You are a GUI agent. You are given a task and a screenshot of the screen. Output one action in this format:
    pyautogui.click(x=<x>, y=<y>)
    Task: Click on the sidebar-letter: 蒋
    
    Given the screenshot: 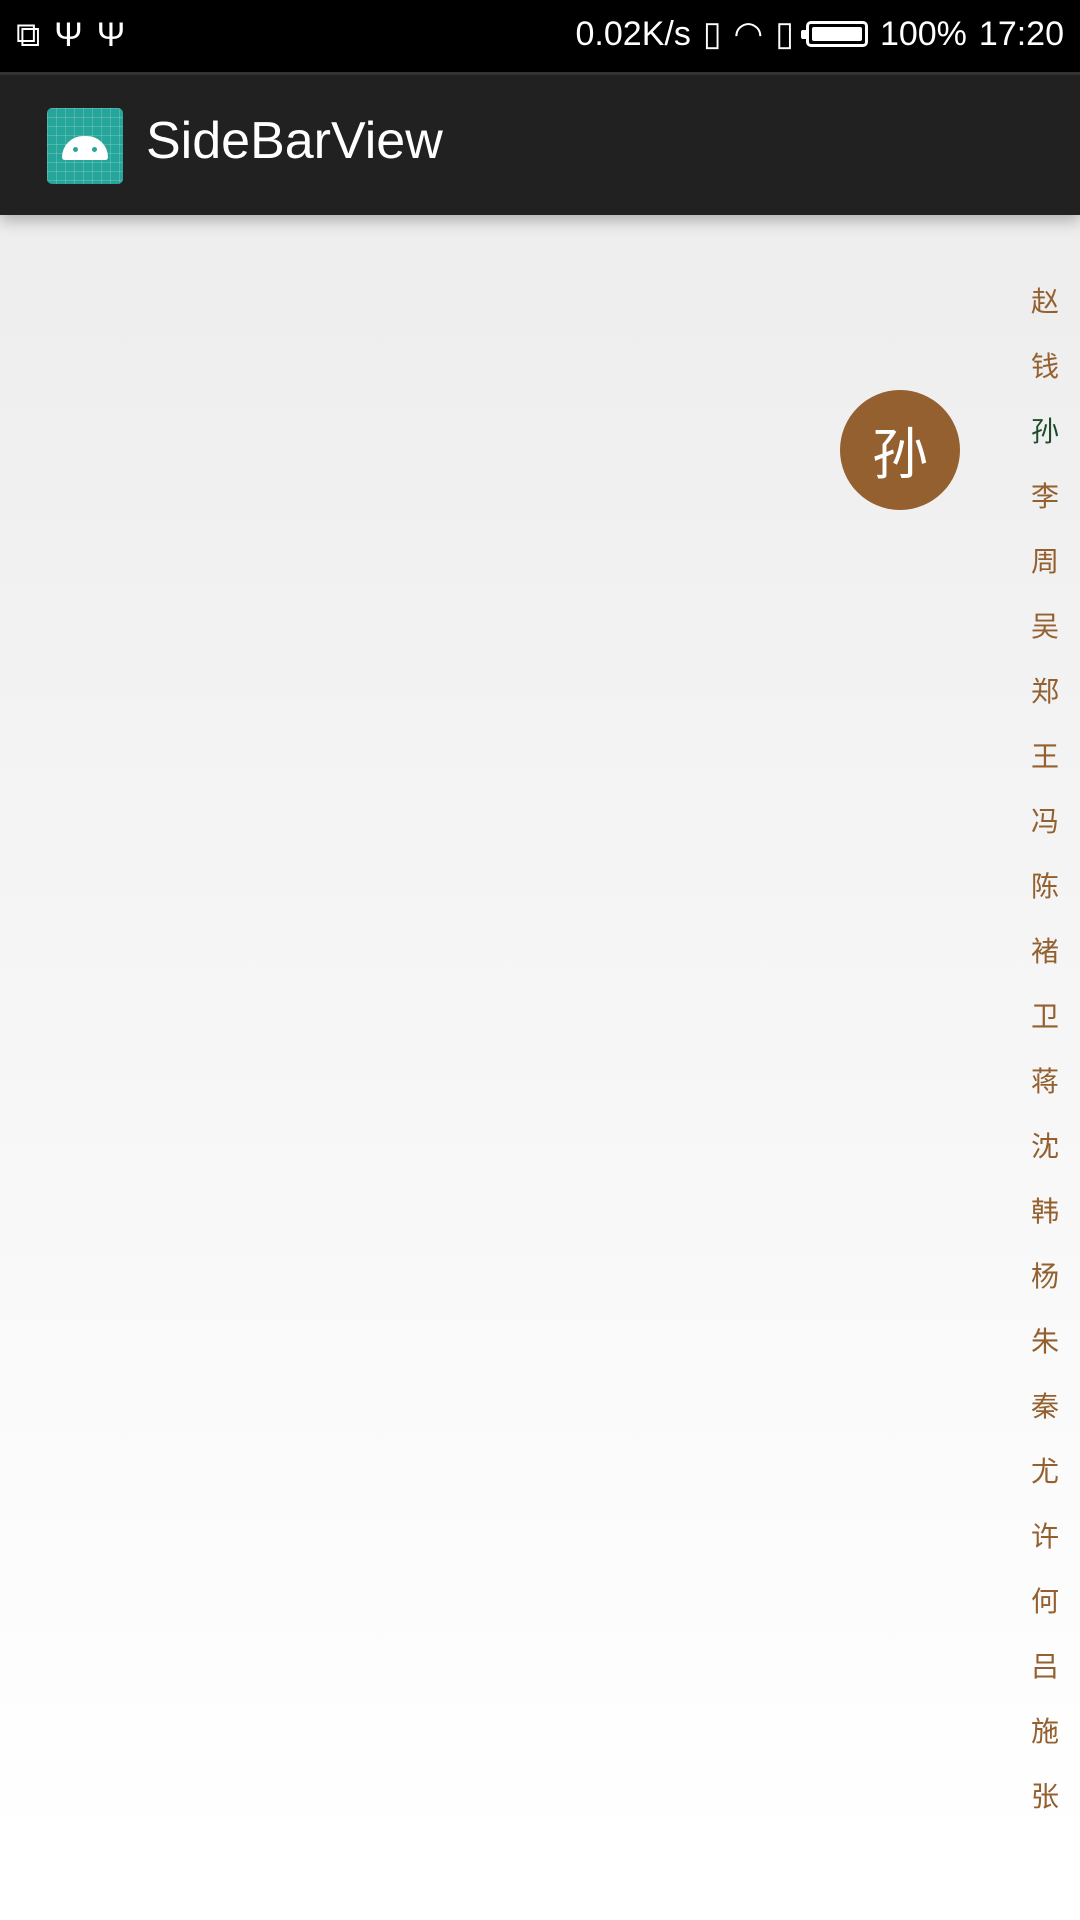 What is the action you would take?
    pyautogui.click(x=1050, y=1092)
    